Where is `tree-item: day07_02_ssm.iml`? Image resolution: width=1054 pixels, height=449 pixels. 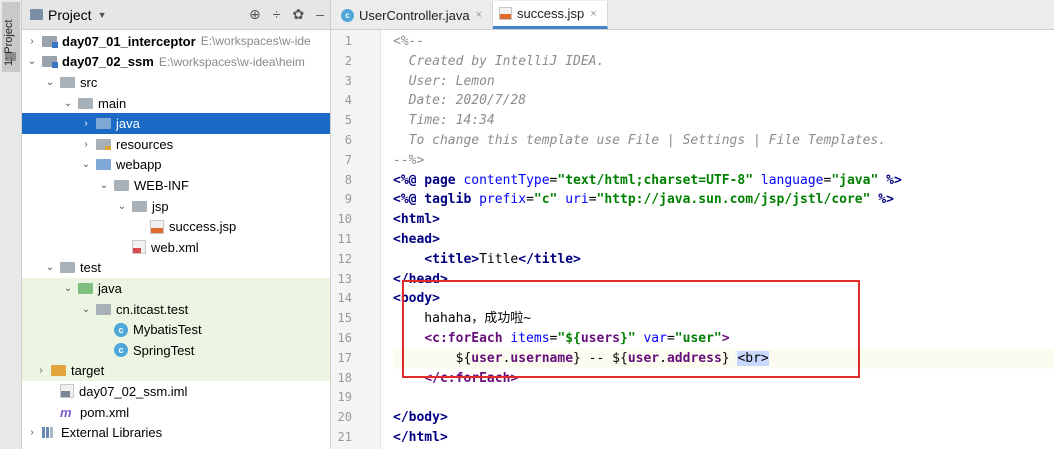 tree-item: day07_02_ssm.iml is located at coordinates (176, 391).